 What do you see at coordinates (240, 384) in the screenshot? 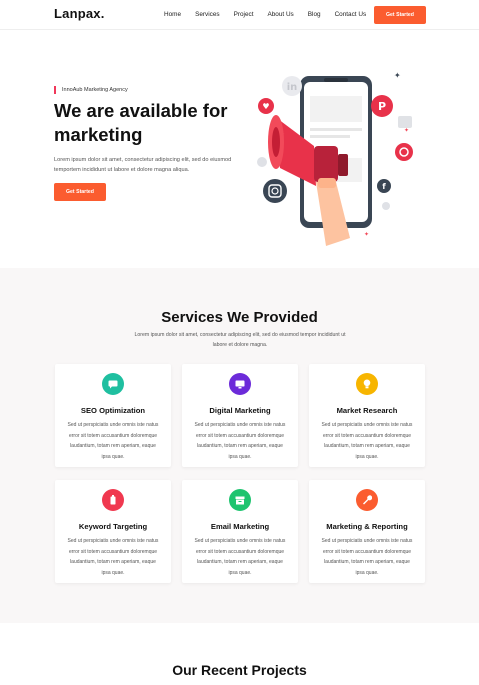
I see `monitor-icon` at bounding box center [240, 384].